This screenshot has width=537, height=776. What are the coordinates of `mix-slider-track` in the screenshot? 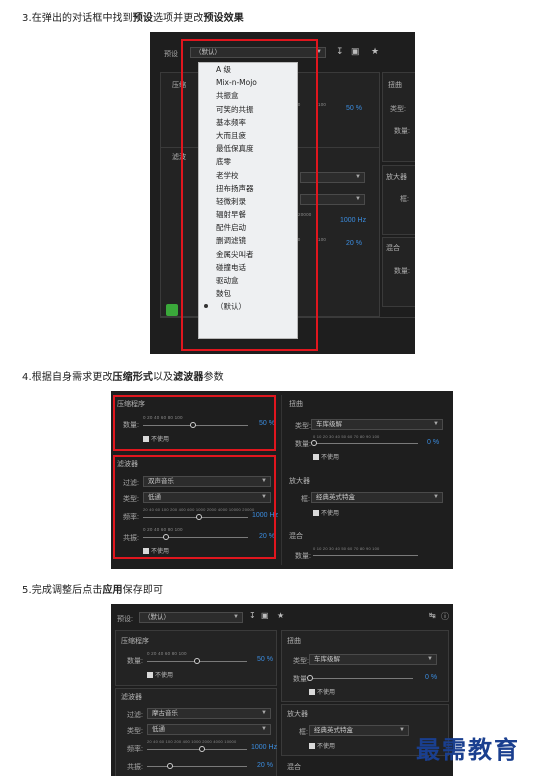 It's located at (365, 555).